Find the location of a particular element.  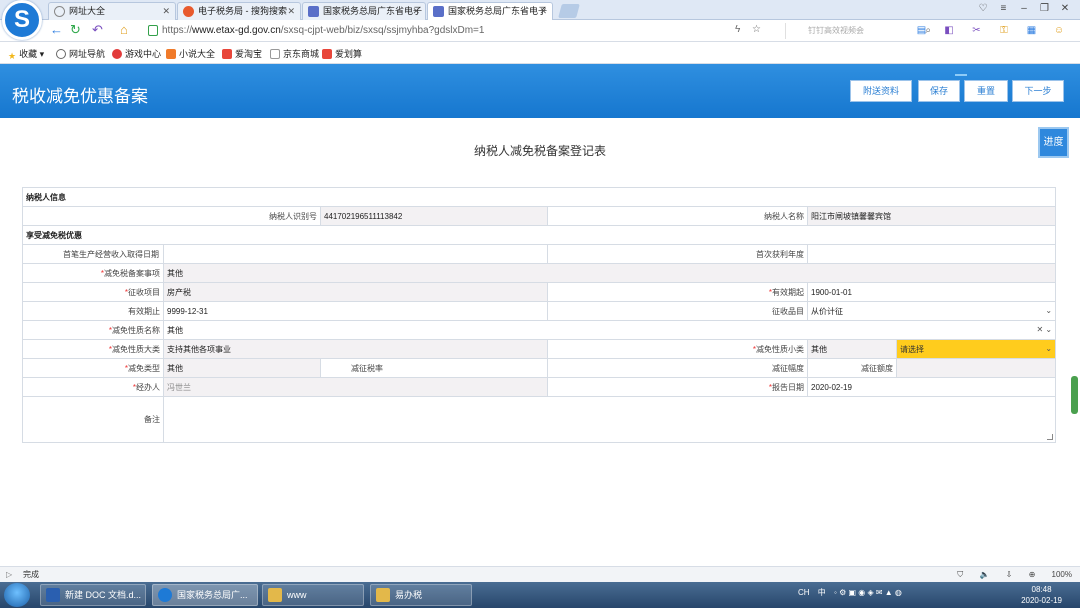

cert-type-select: 请选择 ⌄ is located at coordinates (976, 349).